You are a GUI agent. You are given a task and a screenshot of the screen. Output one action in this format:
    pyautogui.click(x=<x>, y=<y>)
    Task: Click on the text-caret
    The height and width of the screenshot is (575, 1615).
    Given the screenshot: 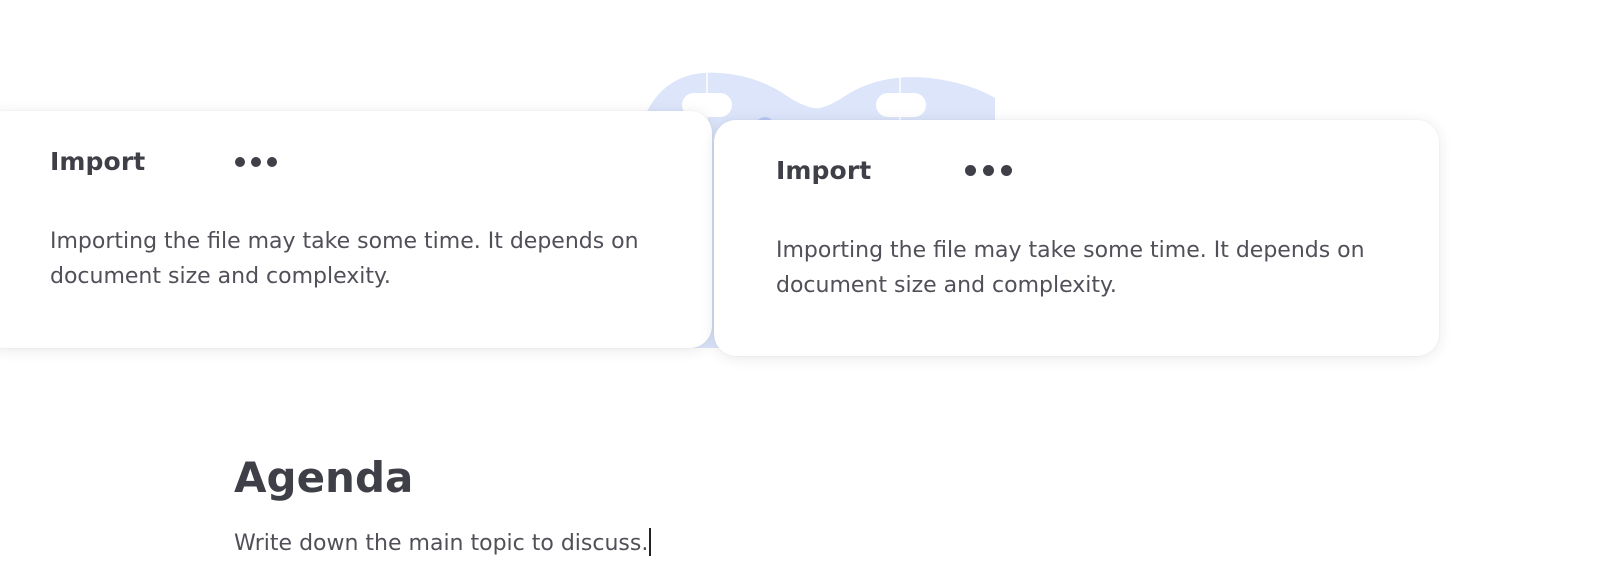 What is the action you would take?
    pyautogui.click(x=650, y=542)
    